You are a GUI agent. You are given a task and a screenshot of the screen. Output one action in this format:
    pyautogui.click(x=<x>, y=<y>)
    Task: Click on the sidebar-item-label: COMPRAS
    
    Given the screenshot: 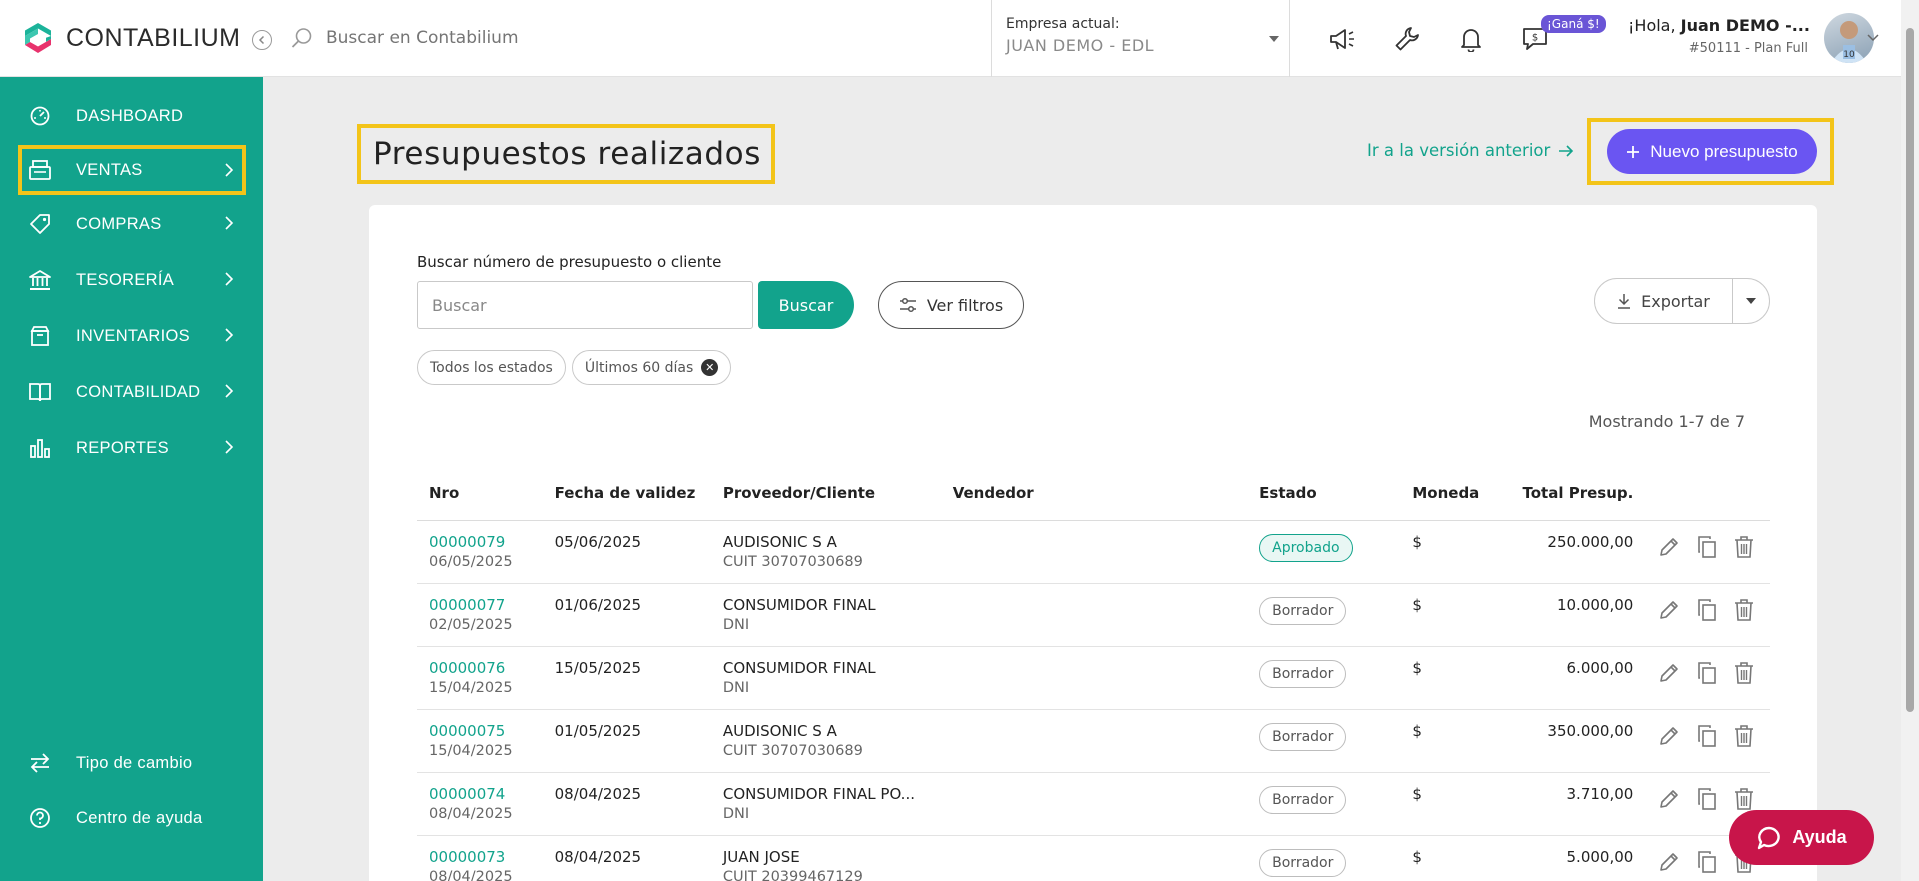 What is the action you would take?
    pyautogui.click(x=119, y=223)
    